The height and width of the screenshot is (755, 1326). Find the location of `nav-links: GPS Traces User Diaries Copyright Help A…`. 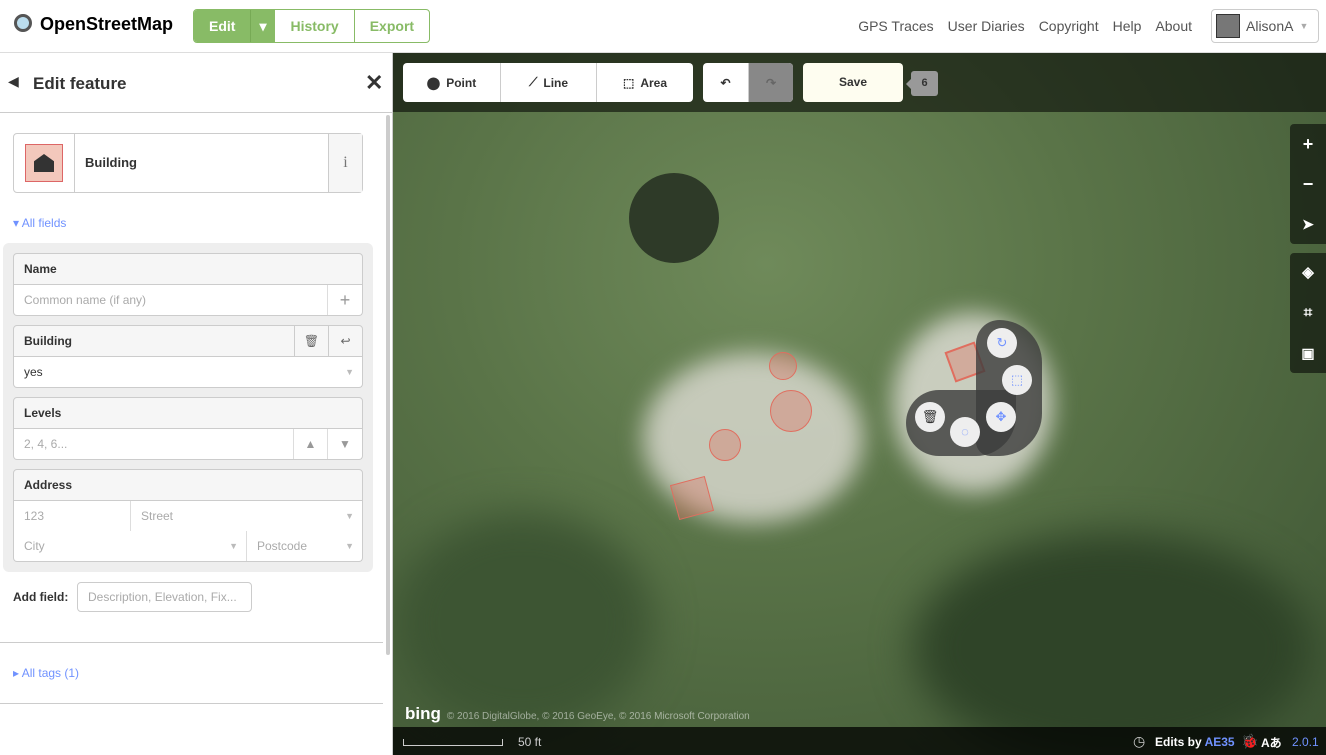

nav-links: GPS Traces User Diaries Copyright Help A… is located at coordinates (1025, 26).